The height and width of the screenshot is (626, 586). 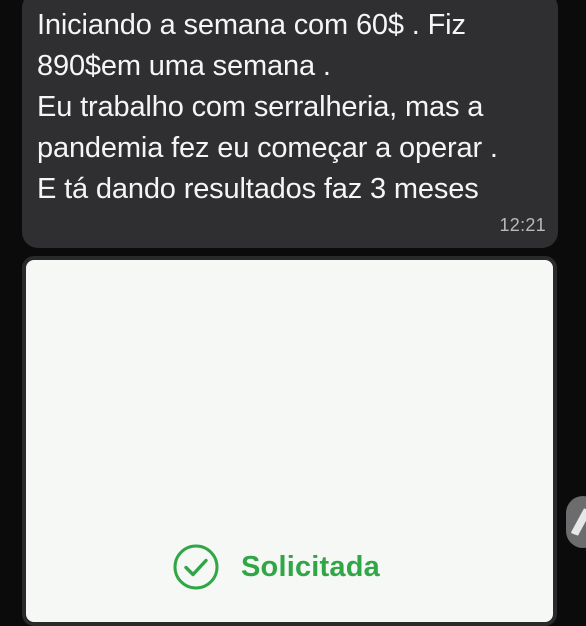 What do you see at coordinates (251, 25) in the screenshot?
I see `message-line-1: Iniciando a semana com 60$ . Fiz` at bounding box center [251, 25].